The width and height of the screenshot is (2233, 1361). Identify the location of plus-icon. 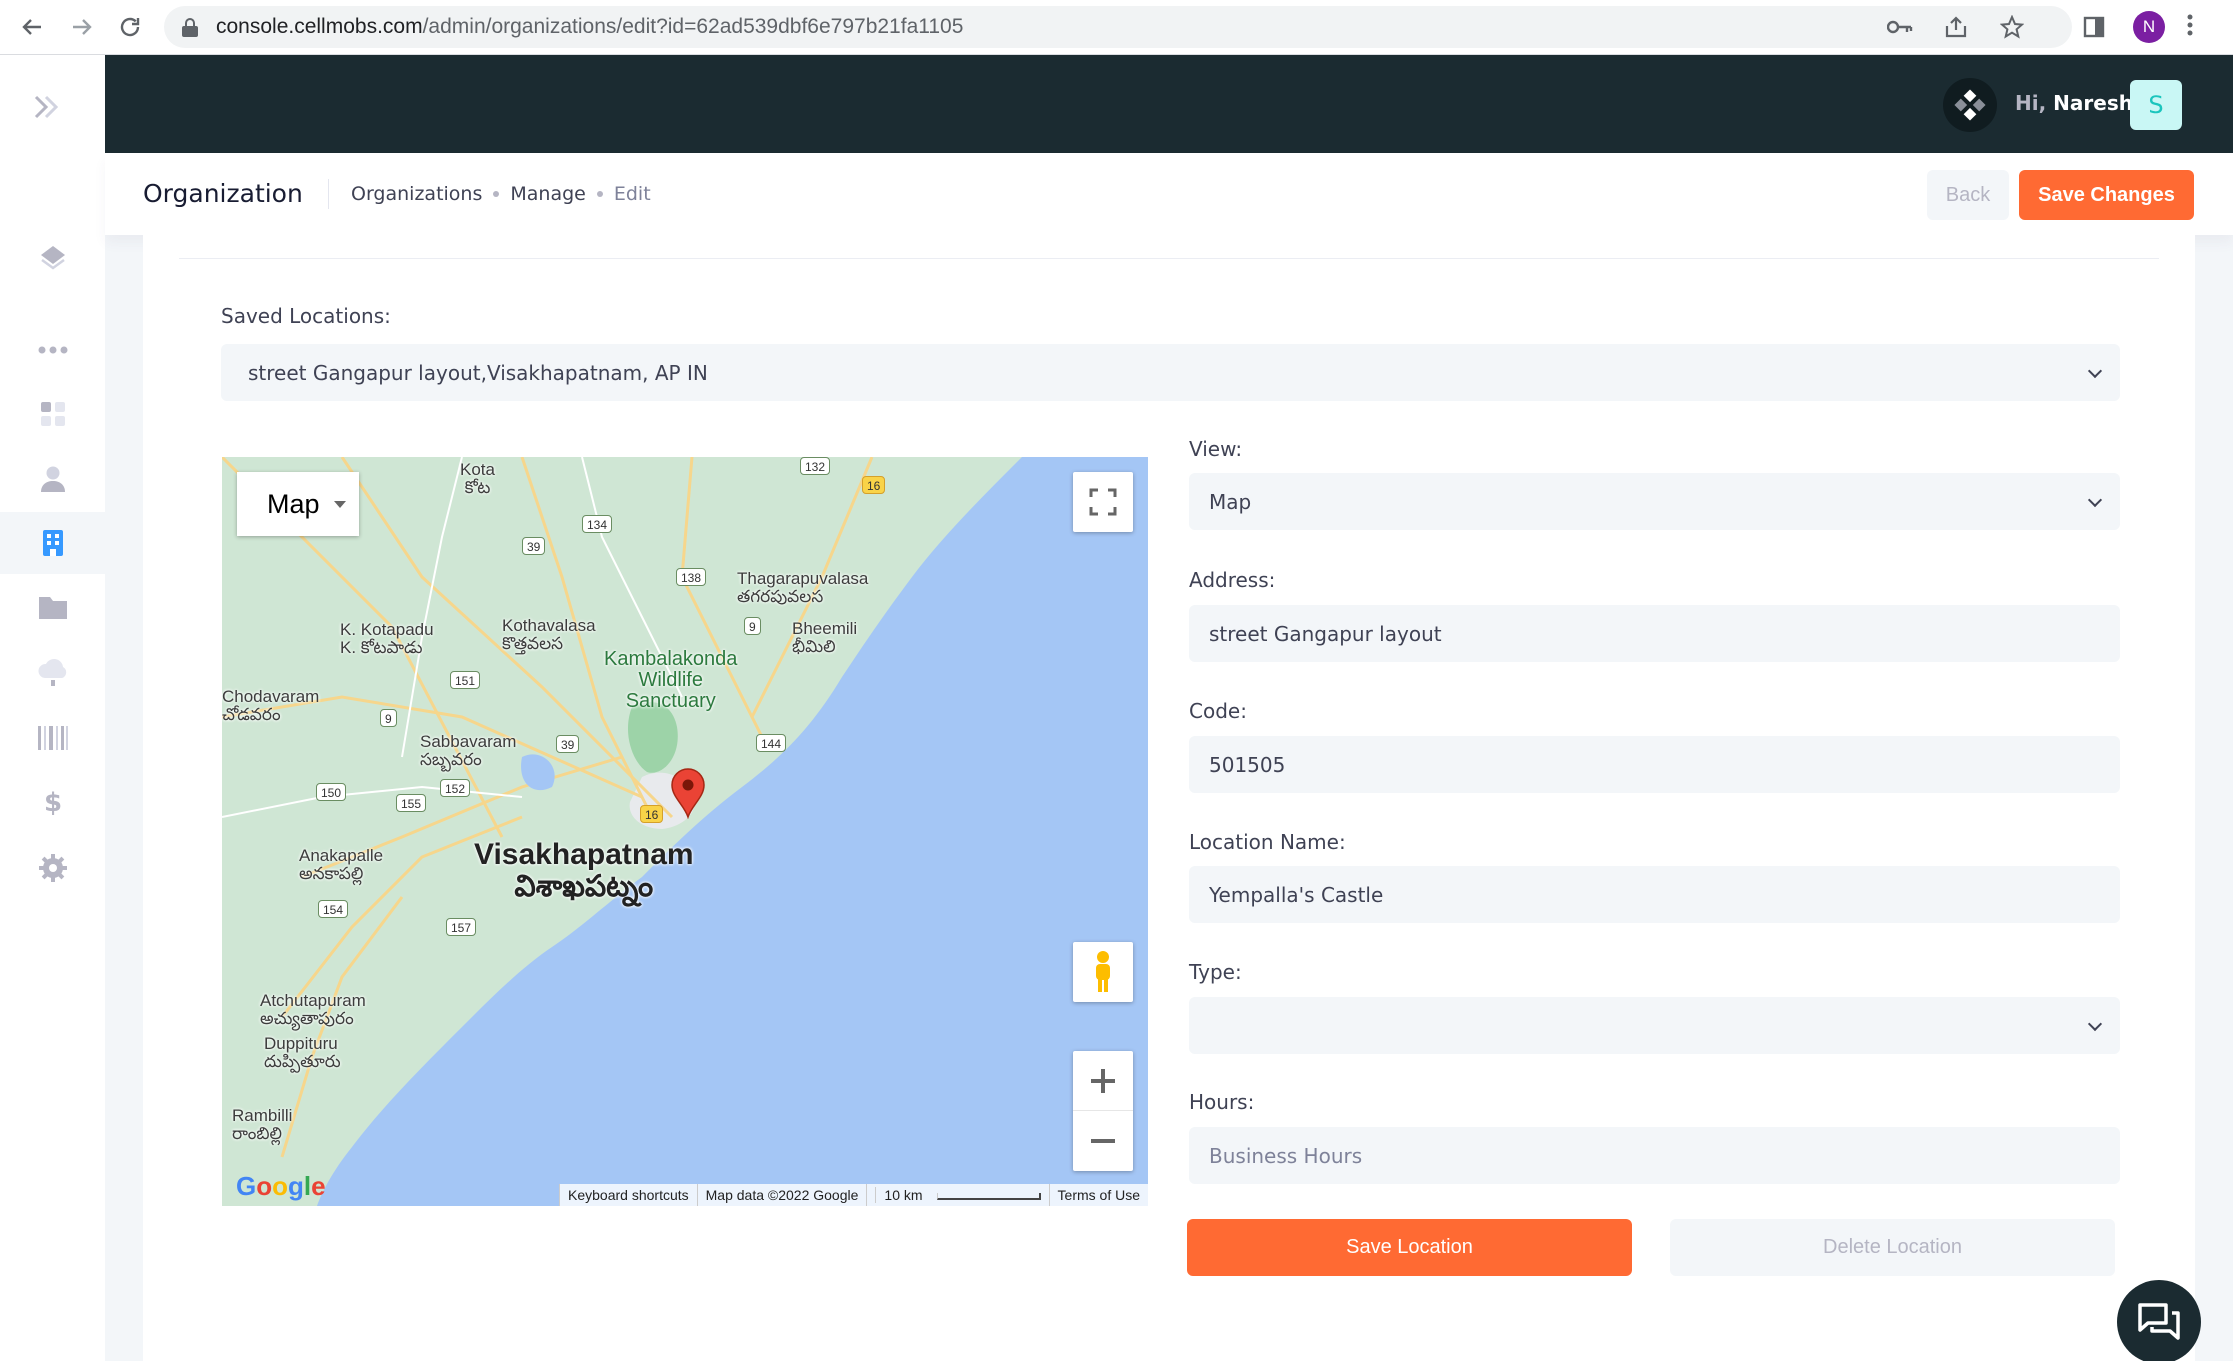
(1103, 1080).